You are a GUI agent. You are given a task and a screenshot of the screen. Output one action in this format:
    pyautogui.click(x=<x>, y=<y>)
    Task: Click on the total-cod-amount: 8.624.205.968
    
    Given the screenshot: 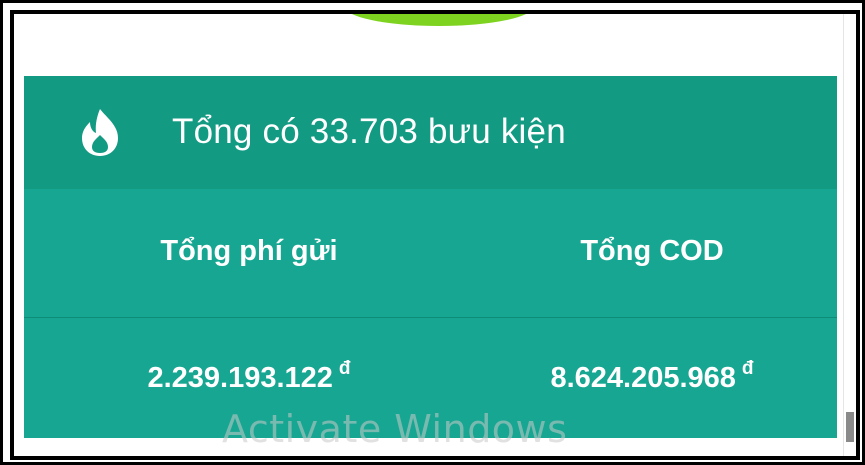 What is the action you would take?
    pyautogui.click(x=643, y=378)
    